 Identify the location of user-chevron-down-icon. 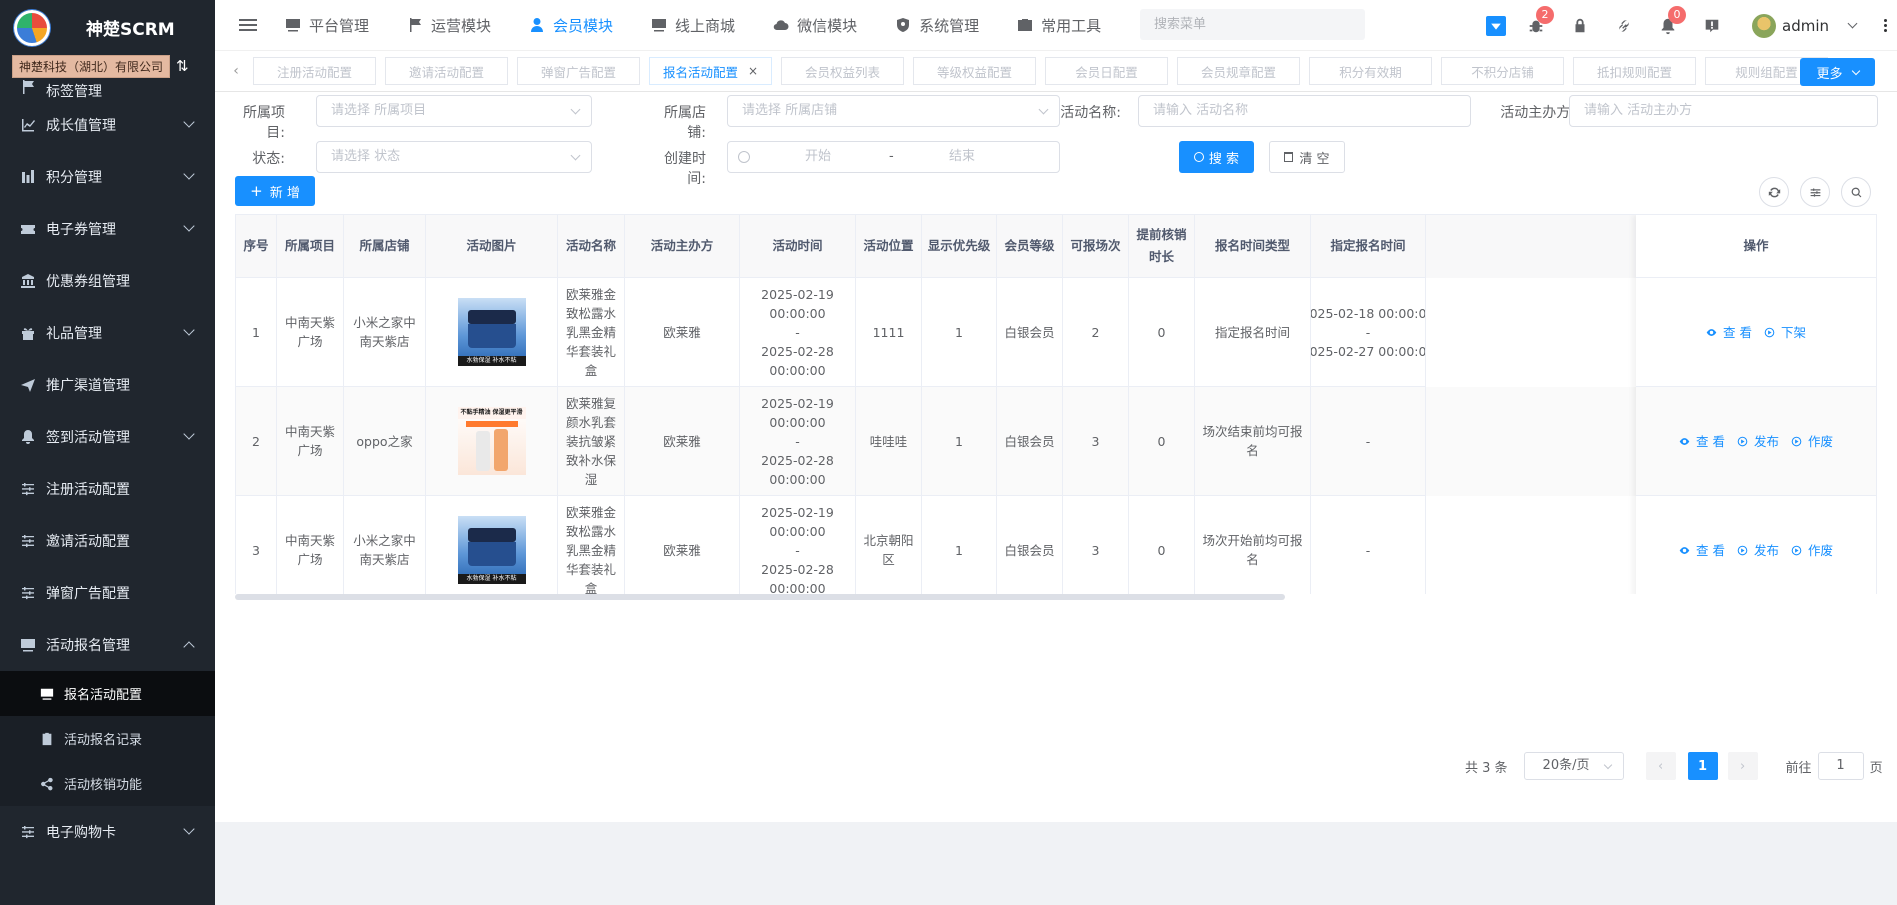
(1852, 23).